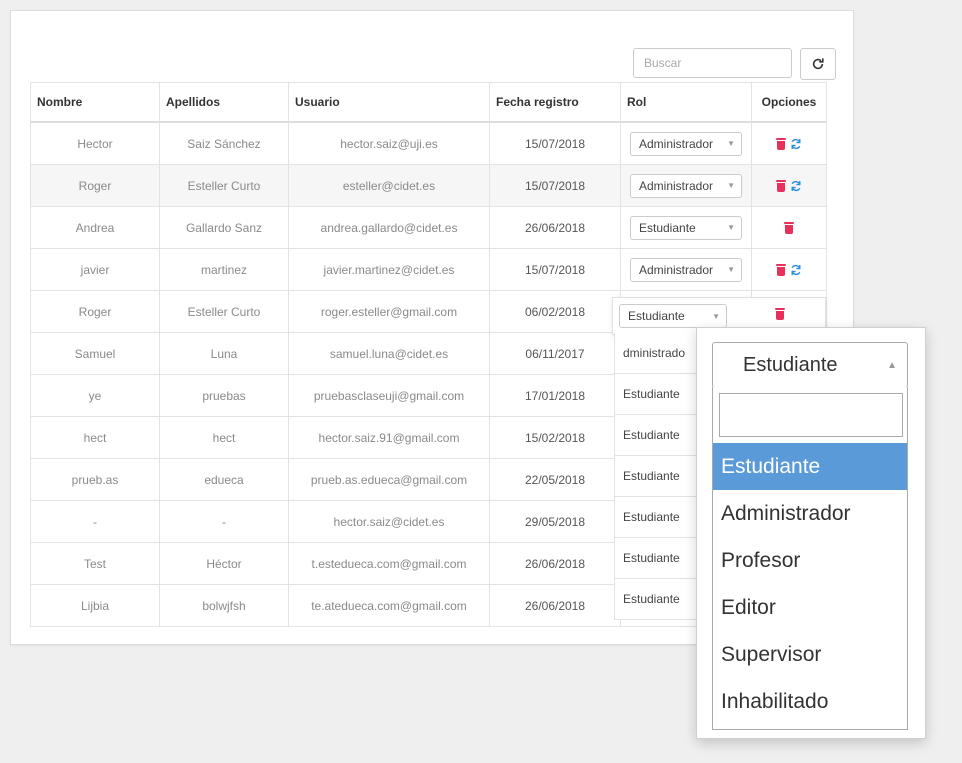 The image size is (962, 763). What do you see at coordinates (95, 143) in the screenshot?
I see `cell-nombre: Hector` at bounding box center [95, 143].